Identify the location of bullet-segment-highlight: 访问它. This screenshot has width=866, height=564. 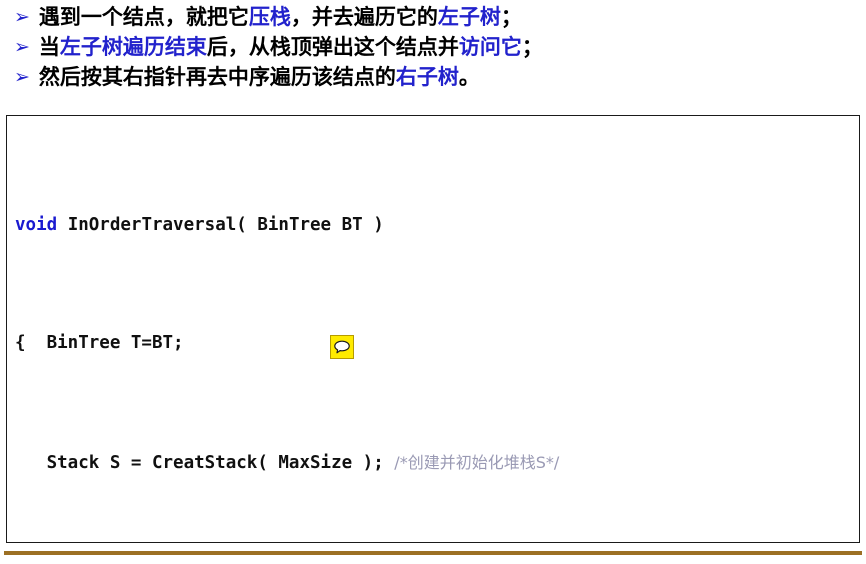
(490, 47).